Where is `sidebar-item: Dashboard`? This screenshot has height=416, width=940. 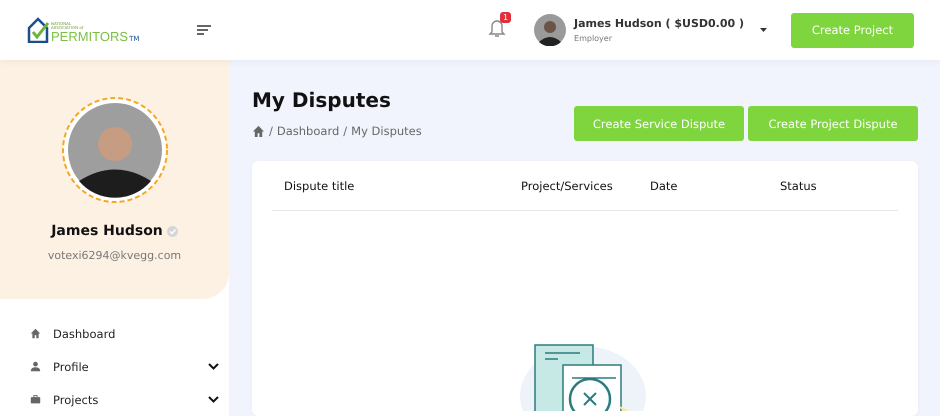 sidebar-item: Dashboard is located at coordinates (114, 333).